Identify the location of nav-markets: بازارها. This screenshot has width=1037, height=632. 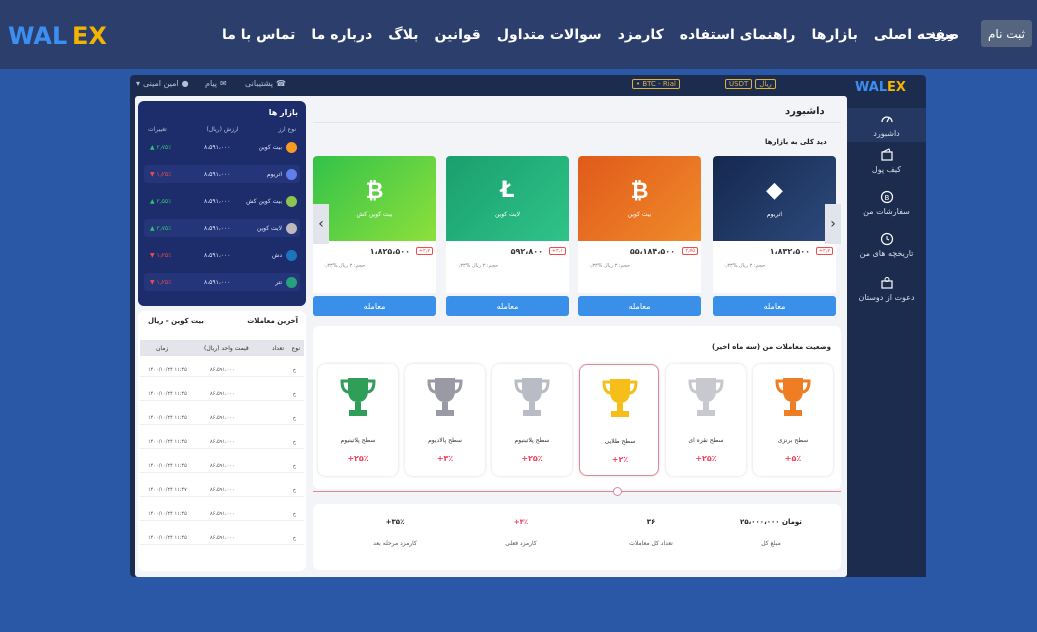
(834, 35).